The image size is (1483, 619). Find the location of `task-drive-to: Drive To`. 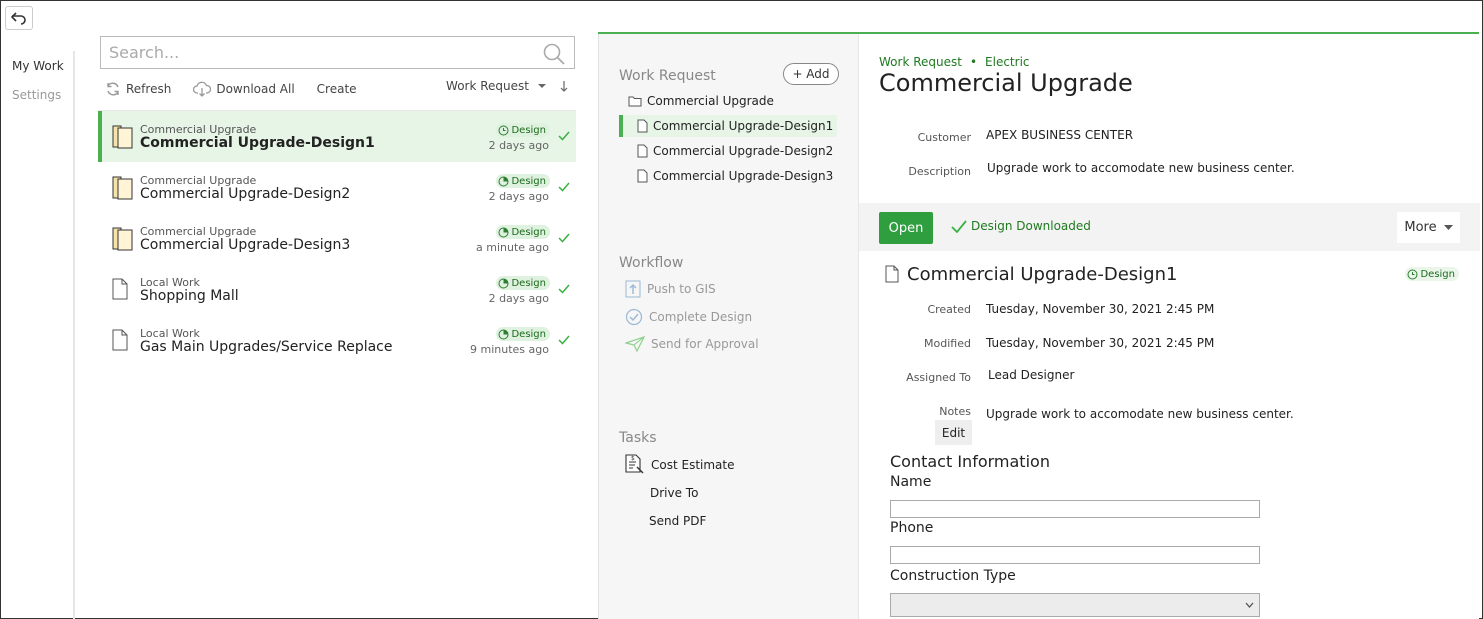

task-drive-to: Drive To is located at coordinates (674, 493).